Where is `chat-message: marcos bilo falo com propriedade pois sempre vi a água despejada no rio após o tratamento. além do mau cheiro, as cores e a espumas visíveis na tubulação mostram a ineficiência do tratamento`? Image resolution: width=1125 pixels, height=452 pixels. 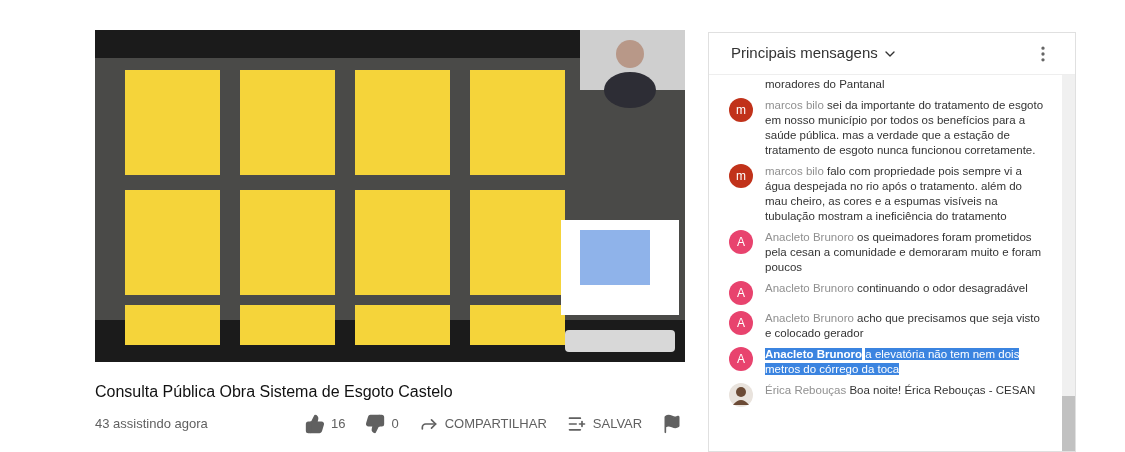 chat-message: marcos bilo falo com propriedade pois sempre vi a água despejada no rio após o tratamento. além do mau cheiro, as cores e a espumas visíveis na tubulação mostram a ineficiência do tratamento is located at coordinates (894, 194).